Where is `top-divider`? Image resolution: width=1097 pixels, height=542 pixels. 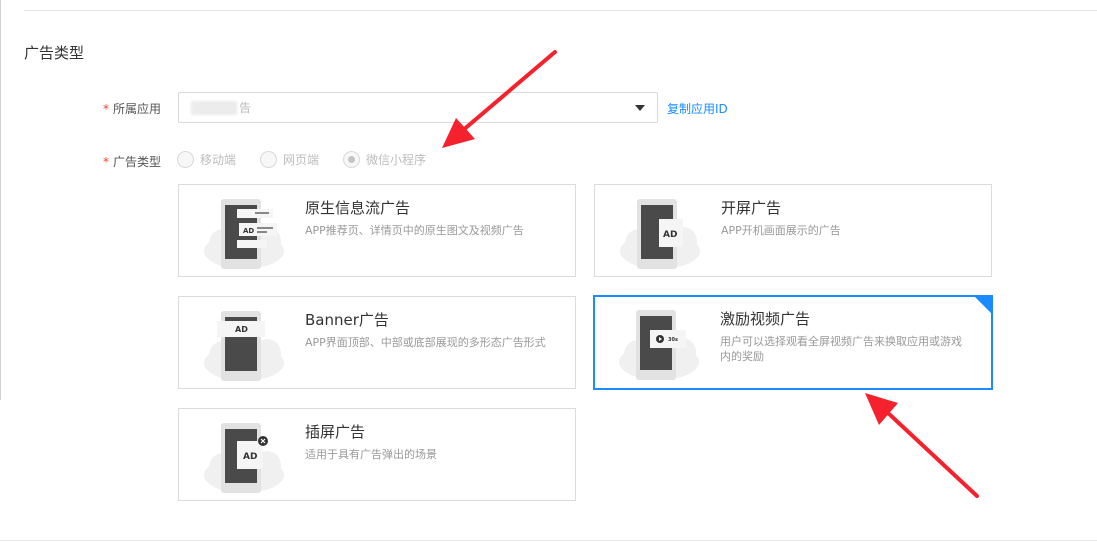
top-divider is located at coordinates (560, 10).